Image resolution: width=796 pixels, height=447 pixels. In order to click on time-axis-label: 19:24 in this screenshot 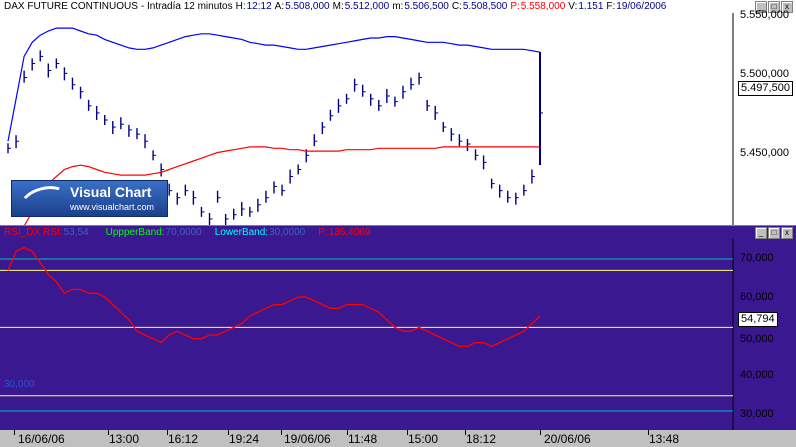, I will do `click(244, 439)`.